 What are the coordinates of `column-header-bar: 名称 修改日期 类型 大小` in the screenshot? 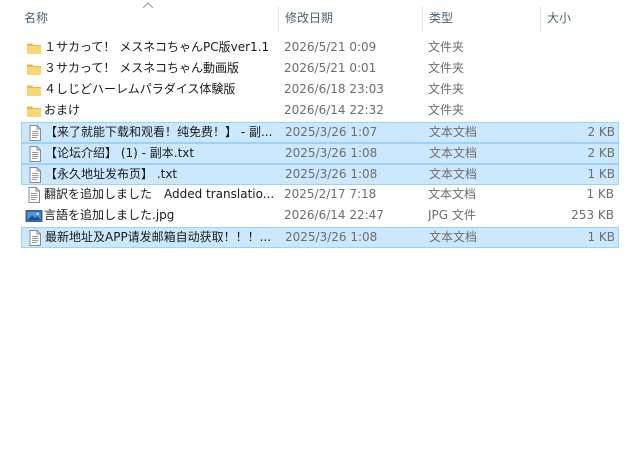 It's located at (314, 18).